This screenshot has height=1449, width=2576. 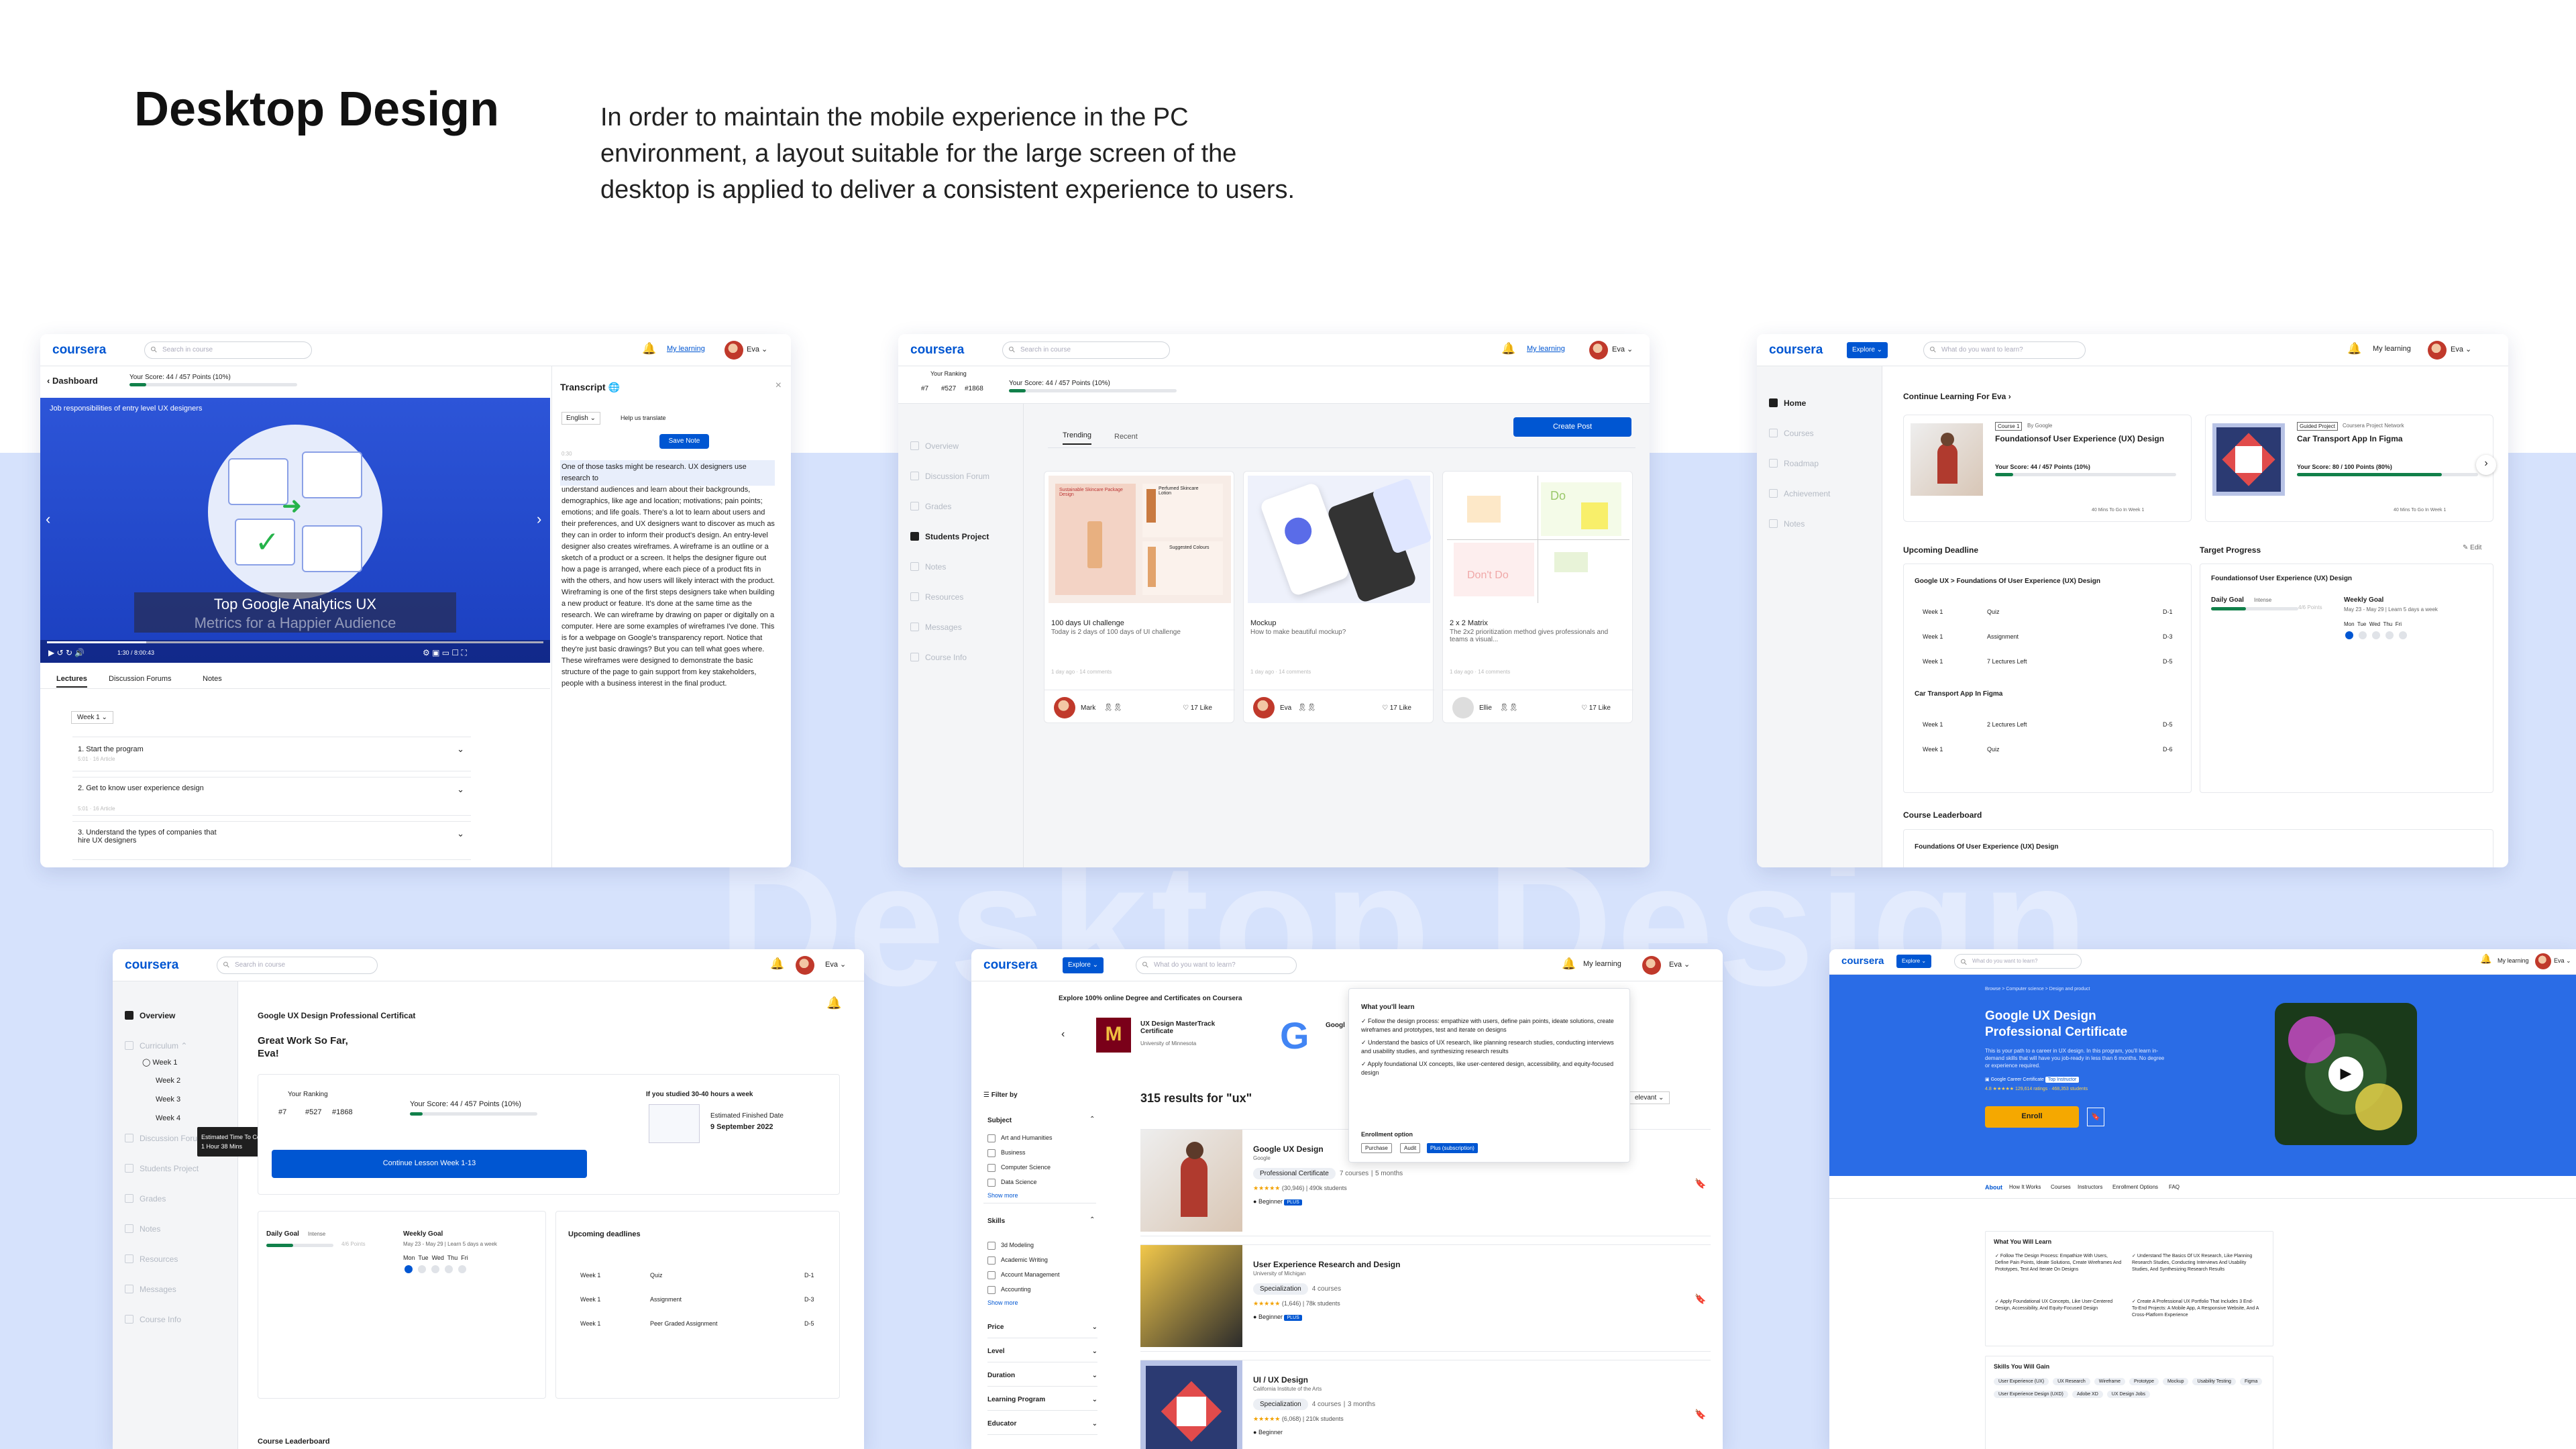 I want to click on prev-arrow-icon: ‹, so click(x=1063, y=1034).